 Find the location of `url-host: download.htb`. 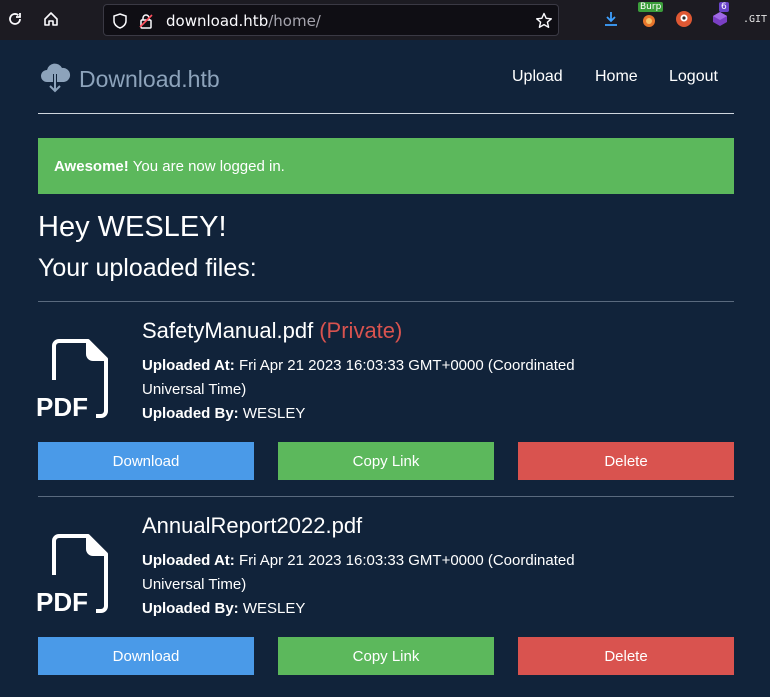

url-host: download.htb is located at coordinates (217, 21).